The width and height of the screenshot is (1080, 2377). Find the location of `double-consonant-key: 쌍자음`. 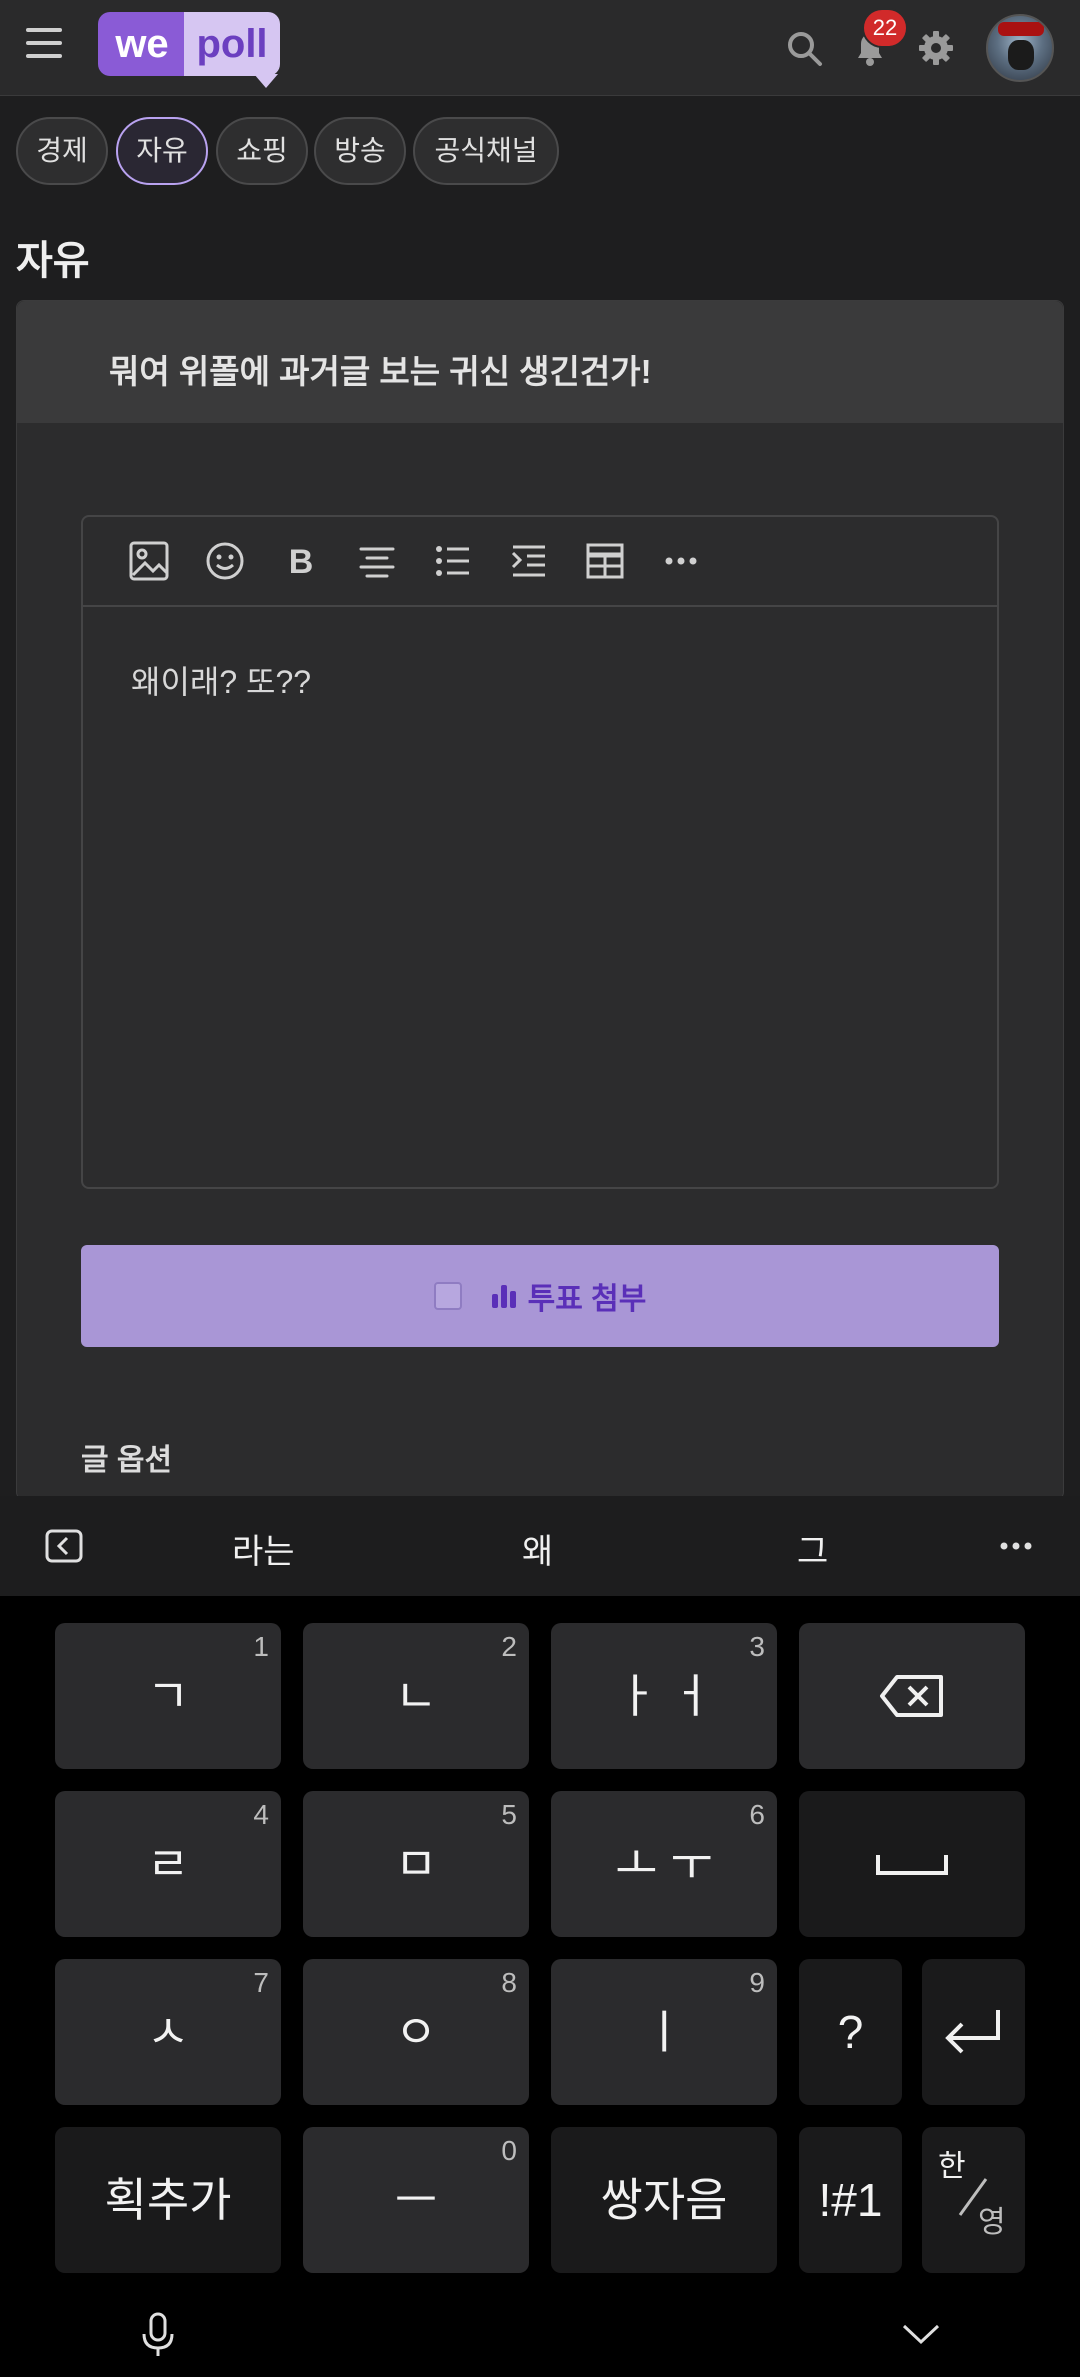

double-consonant-key: 쌍자음 is located at coordinates (664, 2200).